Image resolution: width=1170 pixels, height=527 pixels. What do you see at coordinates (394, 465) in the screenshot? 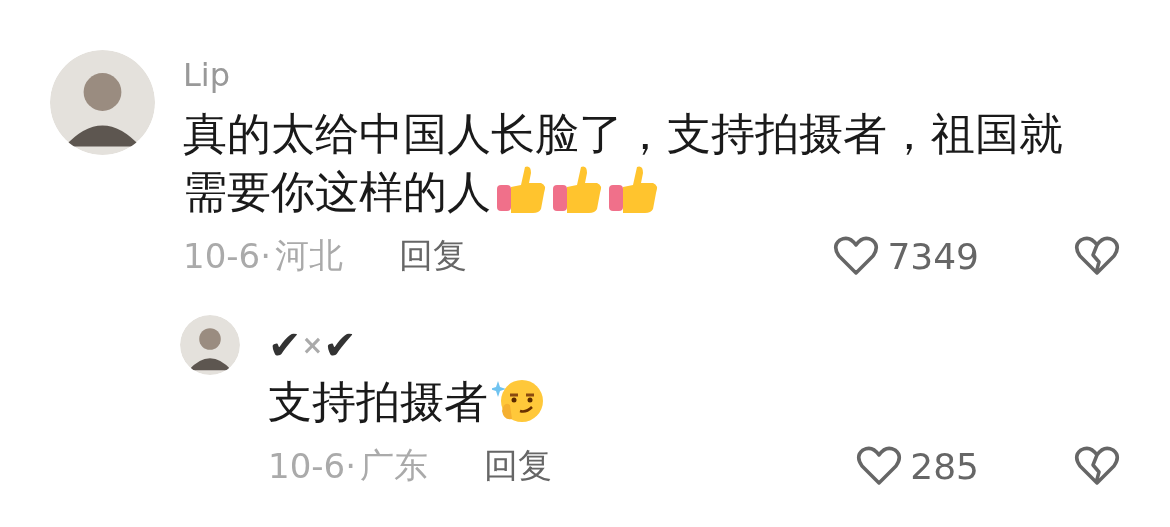
I see `comment-location: 广东` at bounding box center [394, 465].